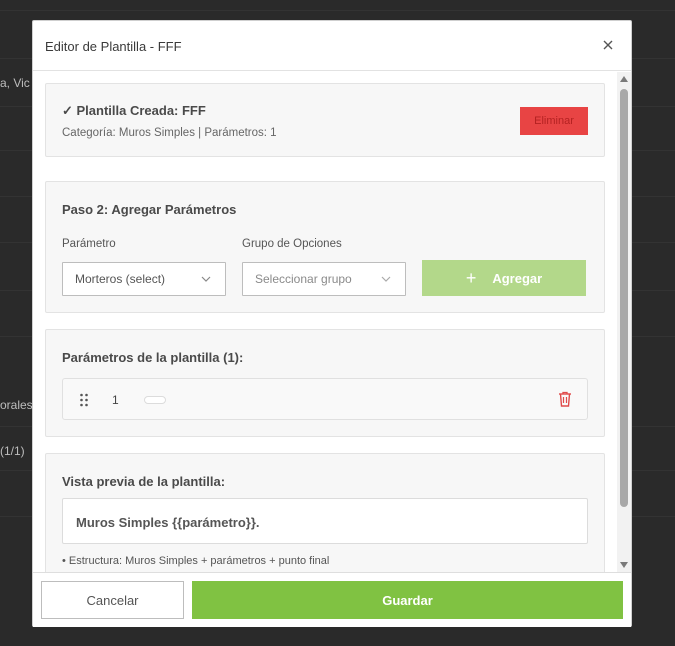 The height and width of the screenshot is (646, 675). I want to click on preview-text: Muros Simples {{parámetro}}., so click(168, 522).